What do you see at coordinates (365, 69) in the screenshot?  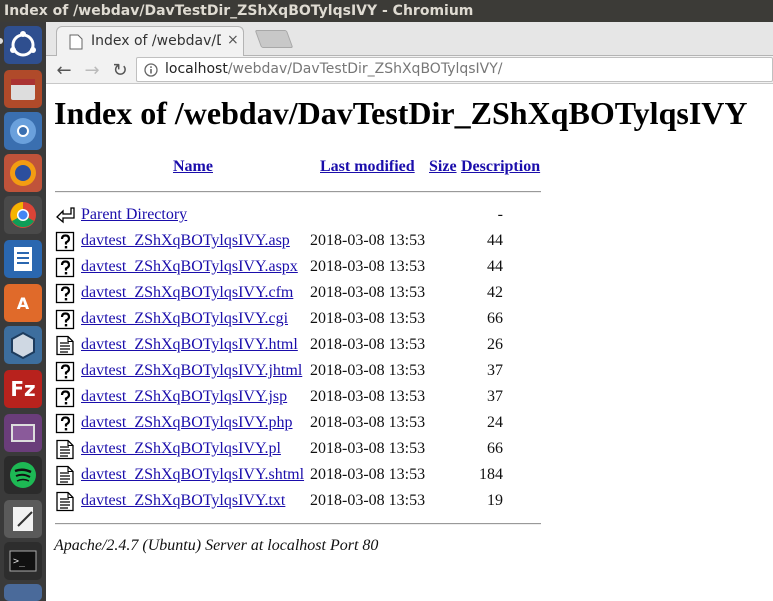 I see `url-path: /webdav/DavTestDir_ZShXqBOTylqsIVY/` at bounding box center [365, 69].